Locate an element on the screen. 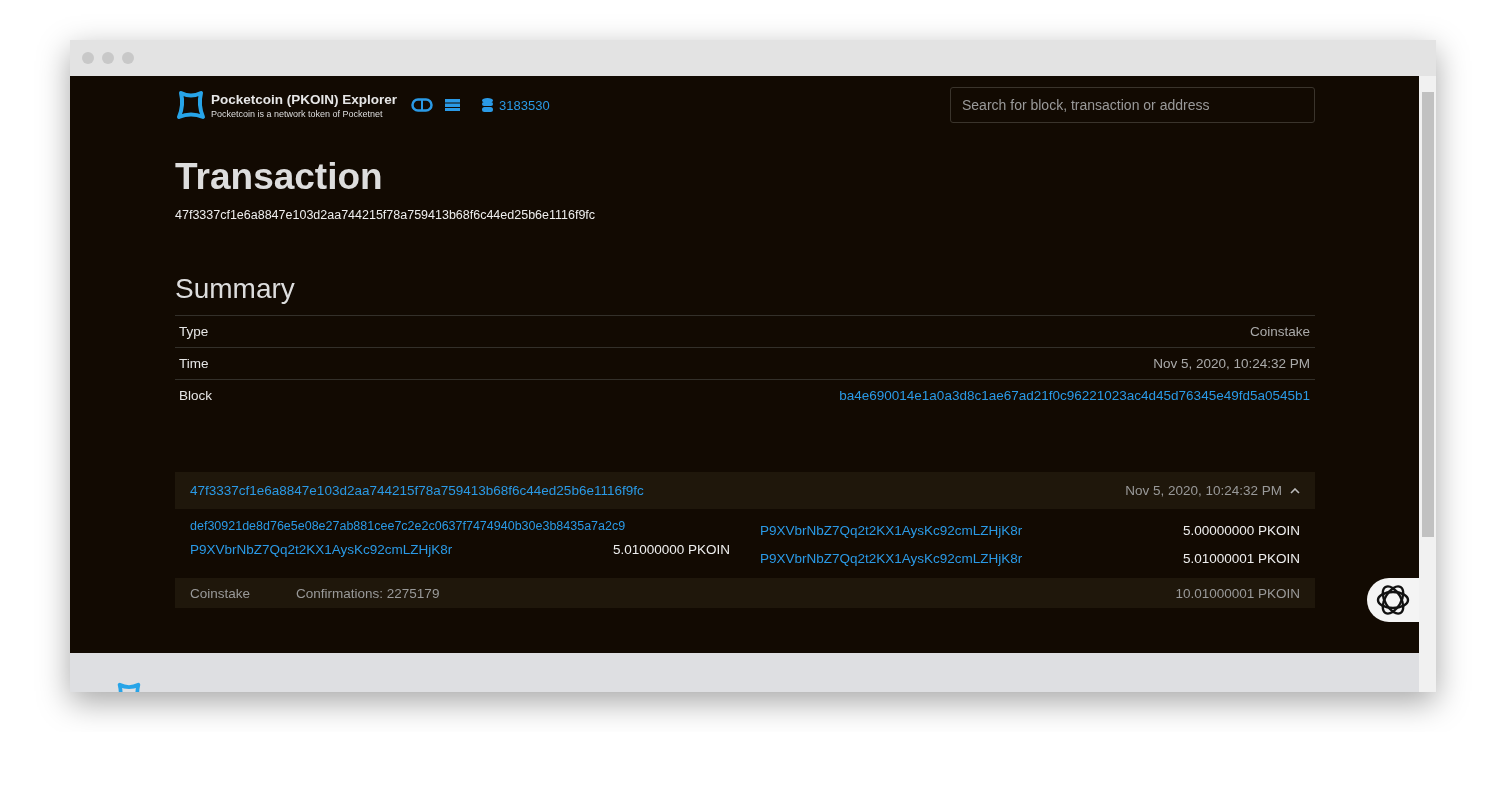  collapse-icon is located at coordinates (1295, 490).